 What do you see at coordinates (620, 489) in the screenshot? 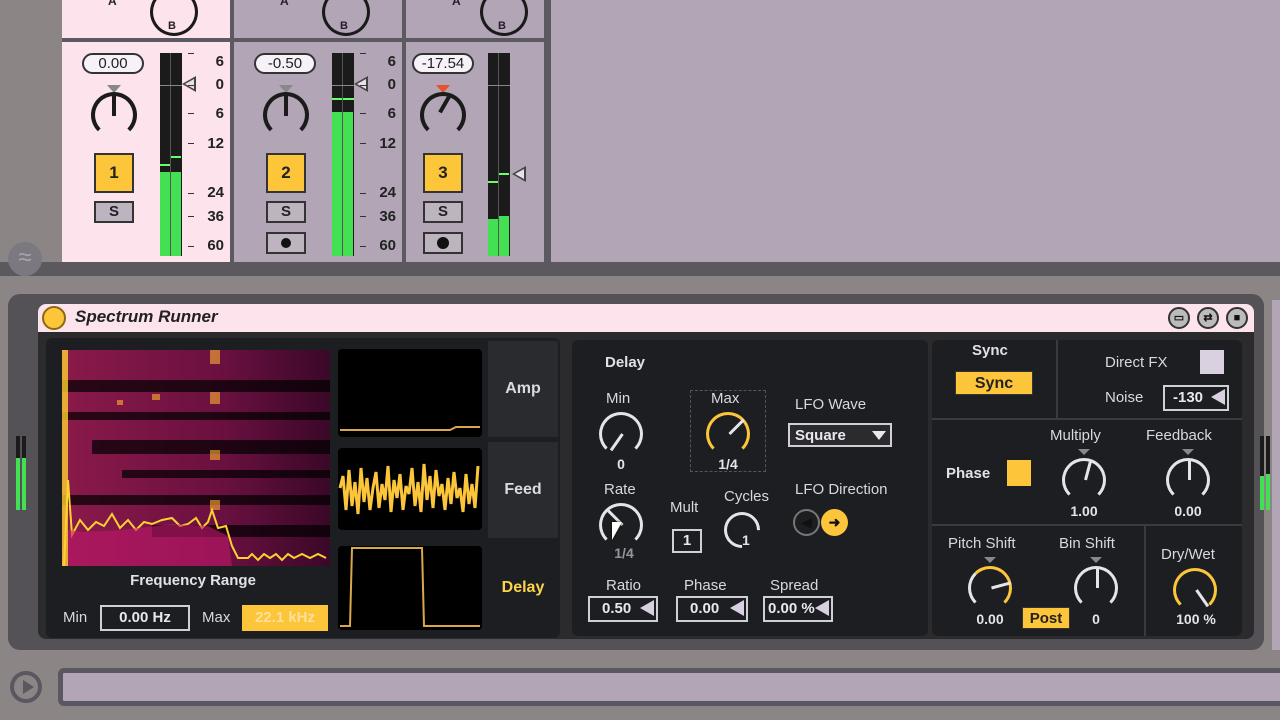
I see `rate-label: Rate` at bounding box center [620, 489].